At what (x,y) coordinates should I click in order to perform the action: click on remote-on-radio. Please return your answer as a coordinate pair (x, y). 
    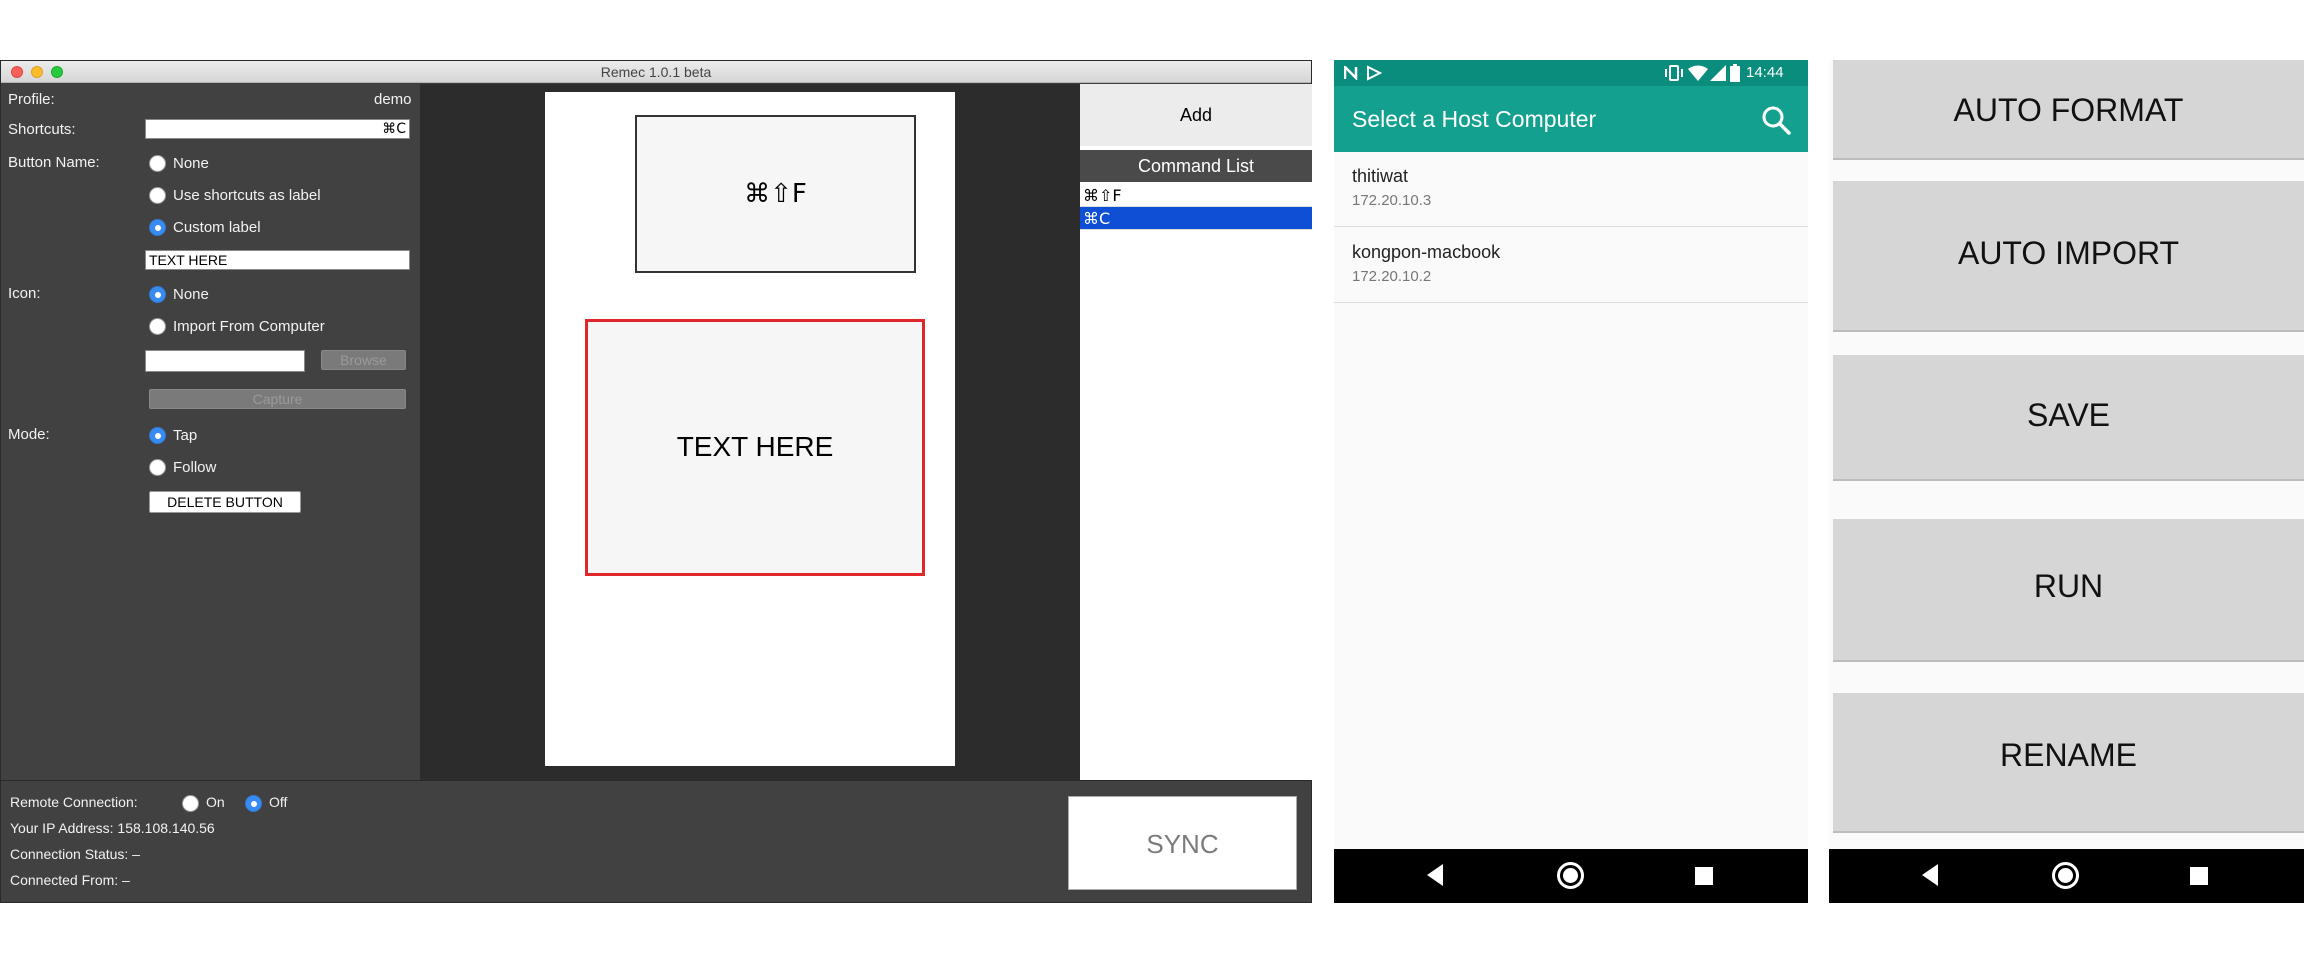
    Looking at the image, I should click on (190, 803).